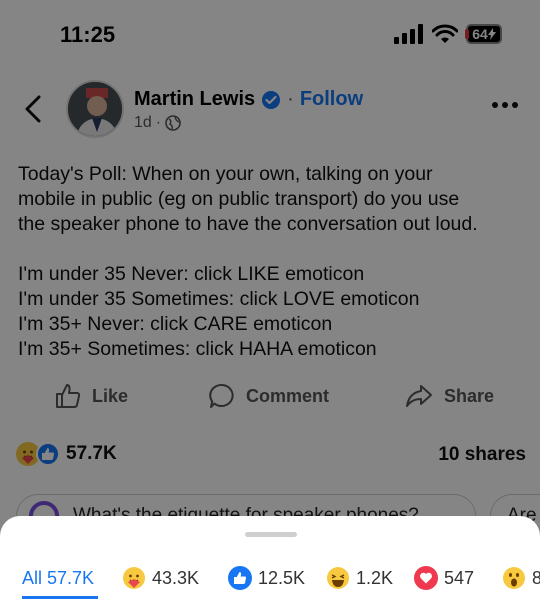  I want to click on tab-label: 1.2K, so click(375, 577).